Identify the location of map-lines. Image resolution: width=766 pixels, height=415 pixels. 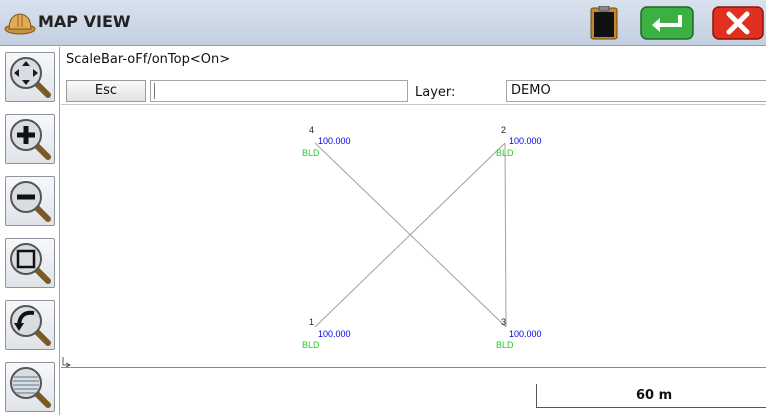
(410, 235).